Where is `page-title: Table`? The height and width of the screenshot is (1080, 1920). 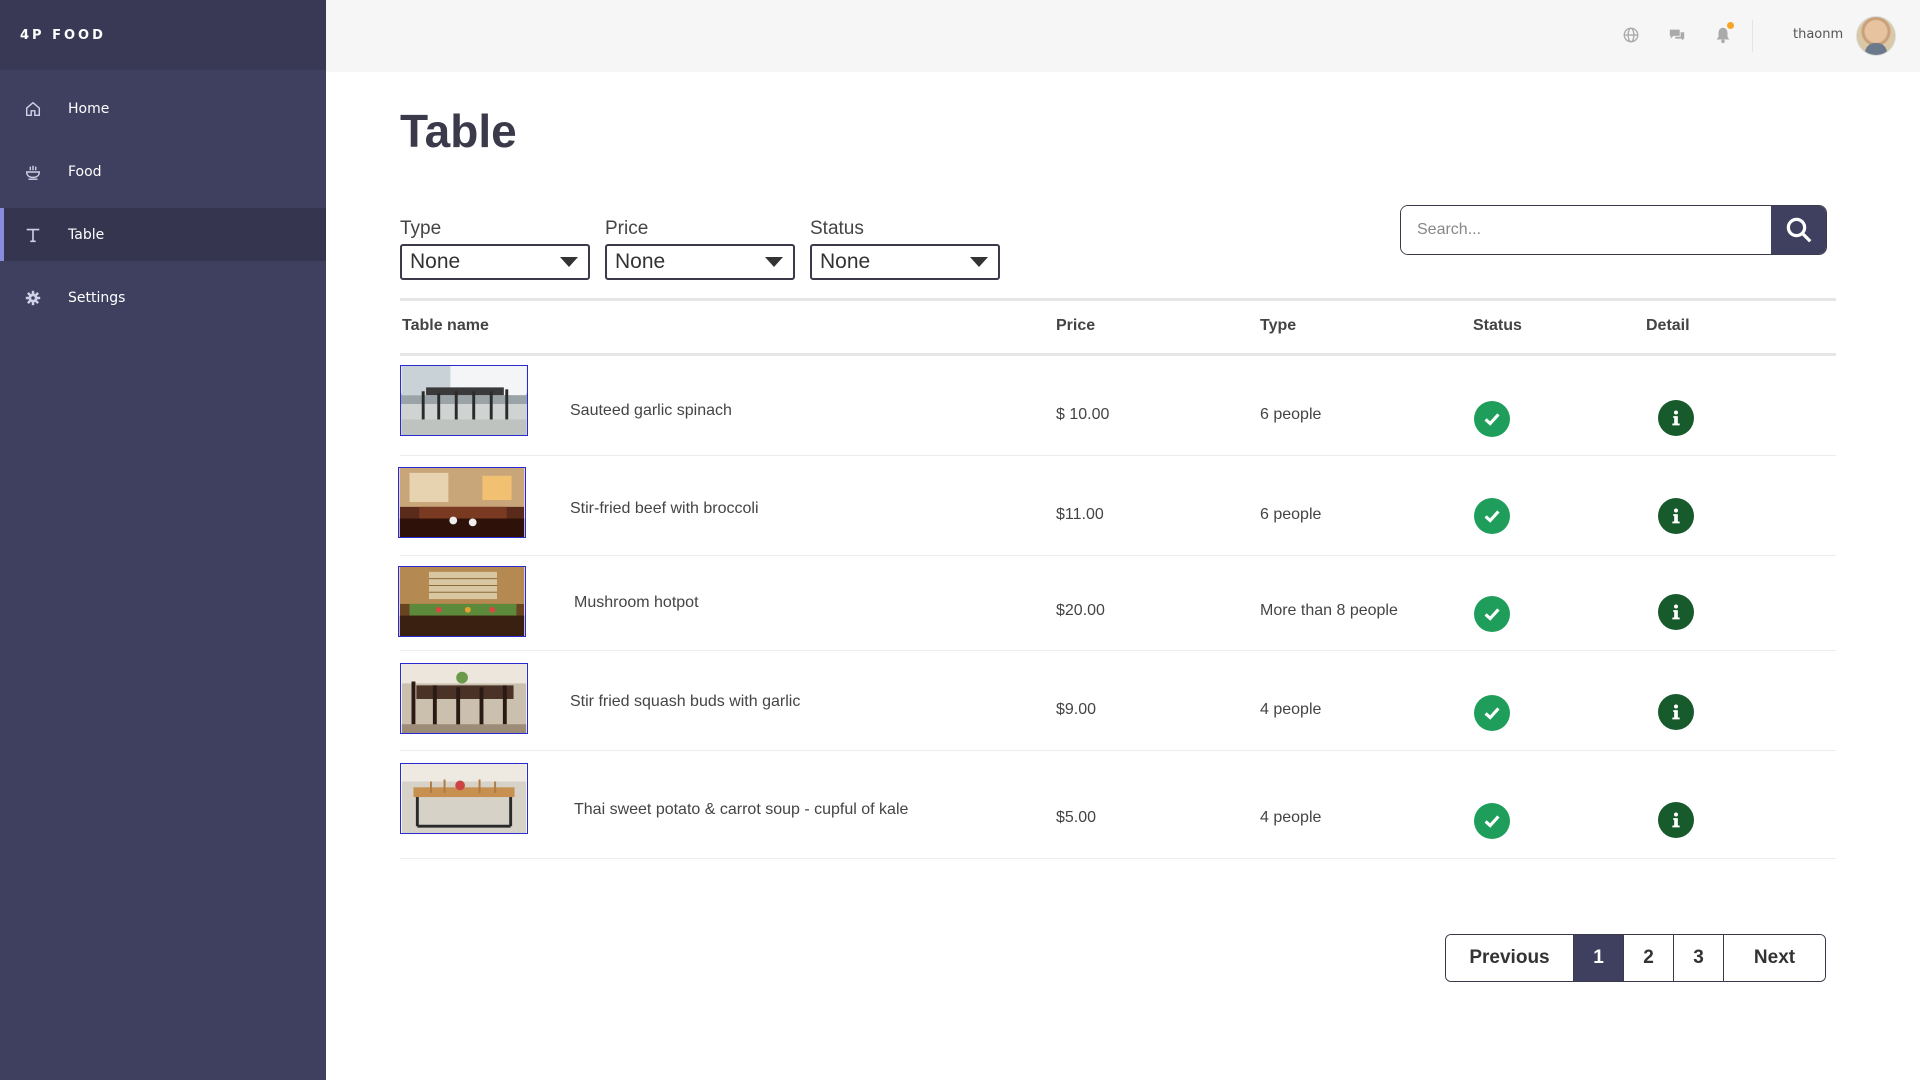 page-title: Table is located at coordinates (458, 131).